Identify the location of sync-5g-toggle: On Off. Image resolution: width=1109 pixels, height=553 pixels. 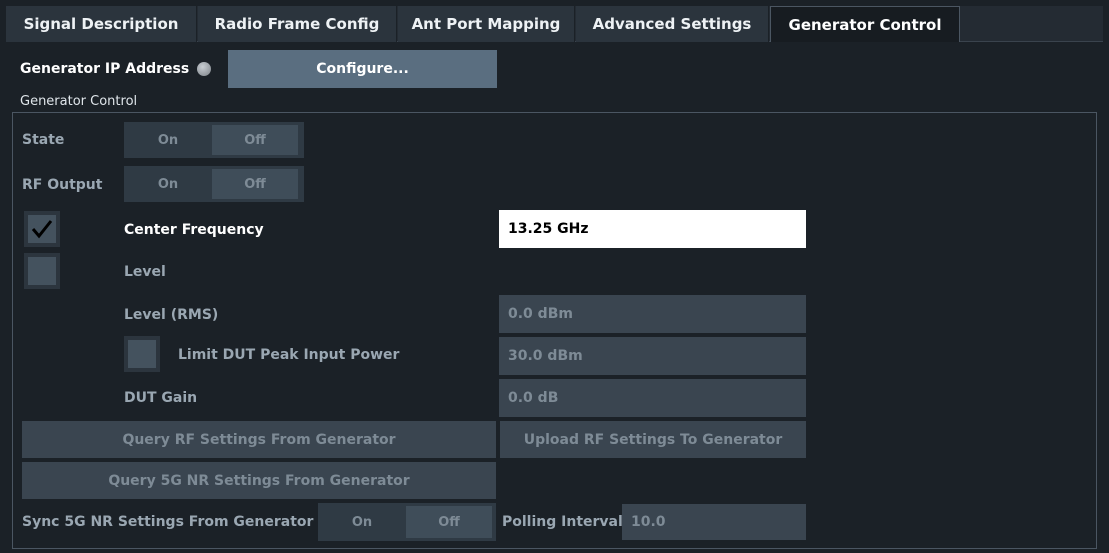
(407, 522).